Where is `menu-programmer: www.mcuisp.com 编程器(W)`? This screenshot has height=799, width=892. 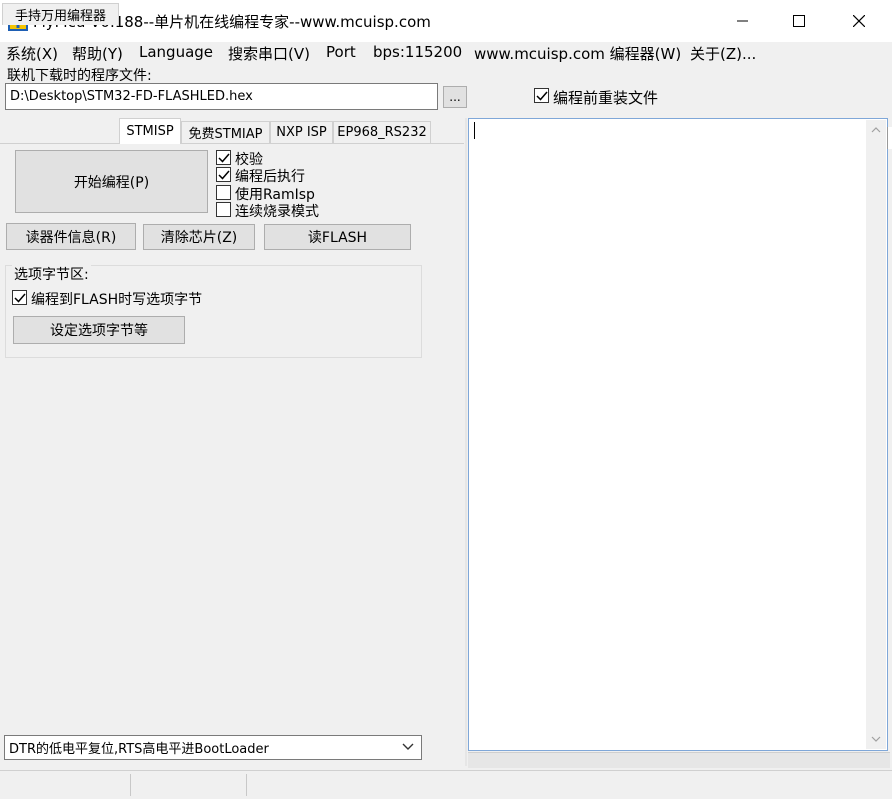 menu-programmer: www.mcuisp.com 编程器(W) is located at coordinates (577, 53).